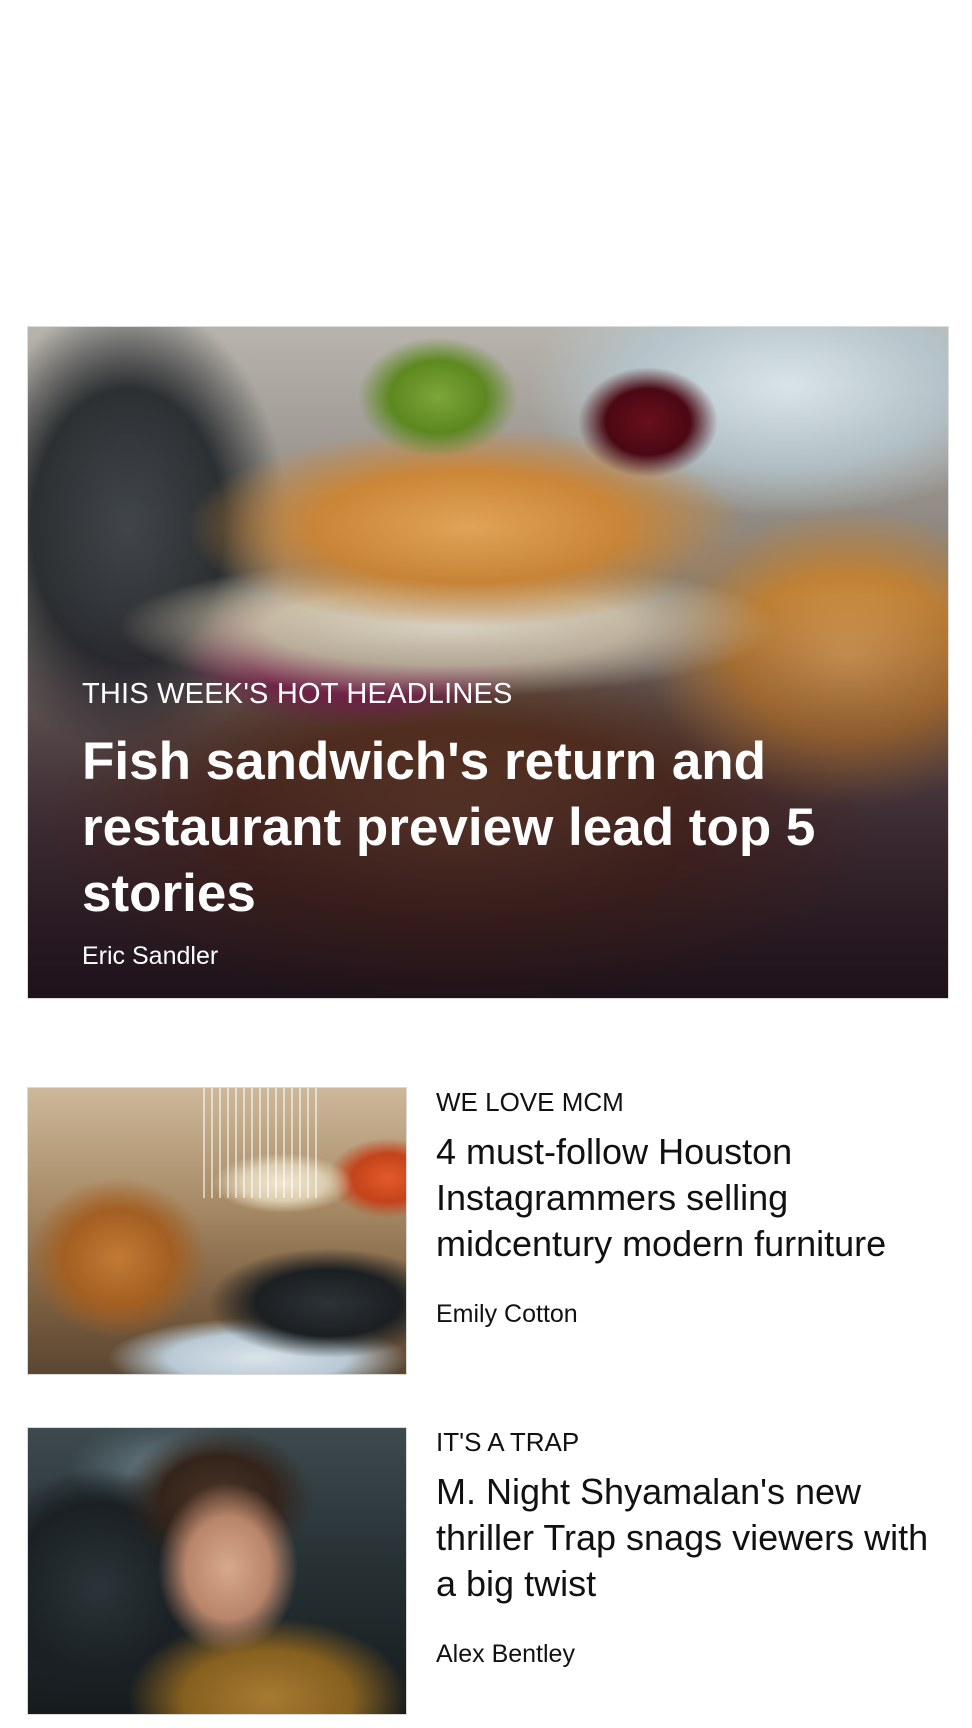 The height and width of the screenshot is (1728, 972). What do you see at coordinates (692, 1314) in the screenshot?
I see `story-byline: Emily Cotton` at bounding box center [692, 1314].